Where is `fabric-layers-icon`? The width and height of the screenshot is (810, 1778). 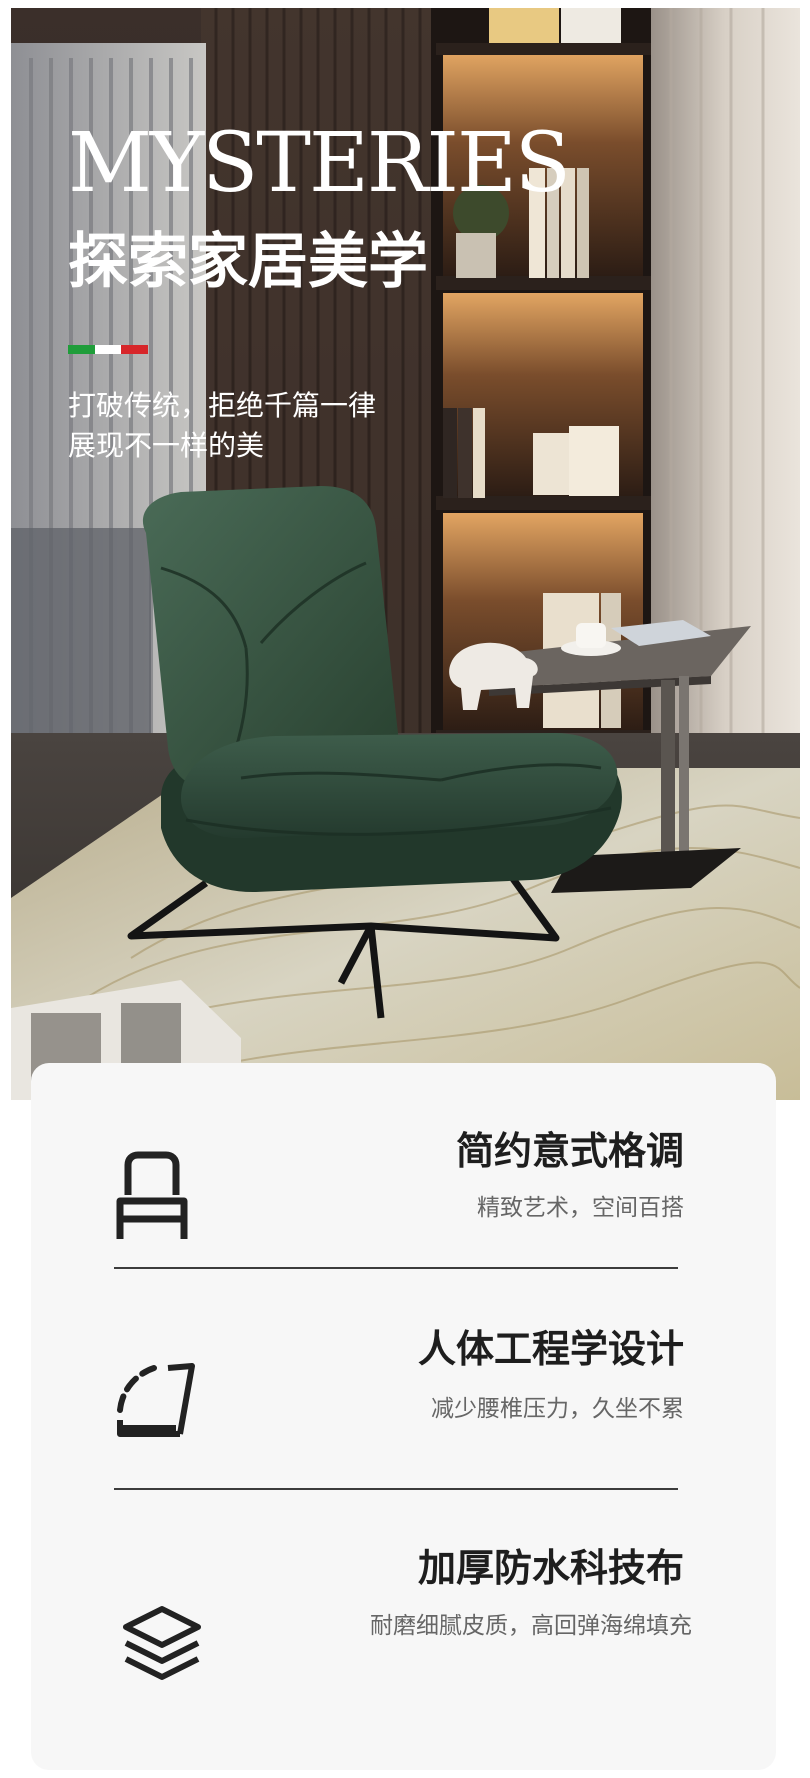
fabric-layers-icon is located at coordinates (162, 1643).